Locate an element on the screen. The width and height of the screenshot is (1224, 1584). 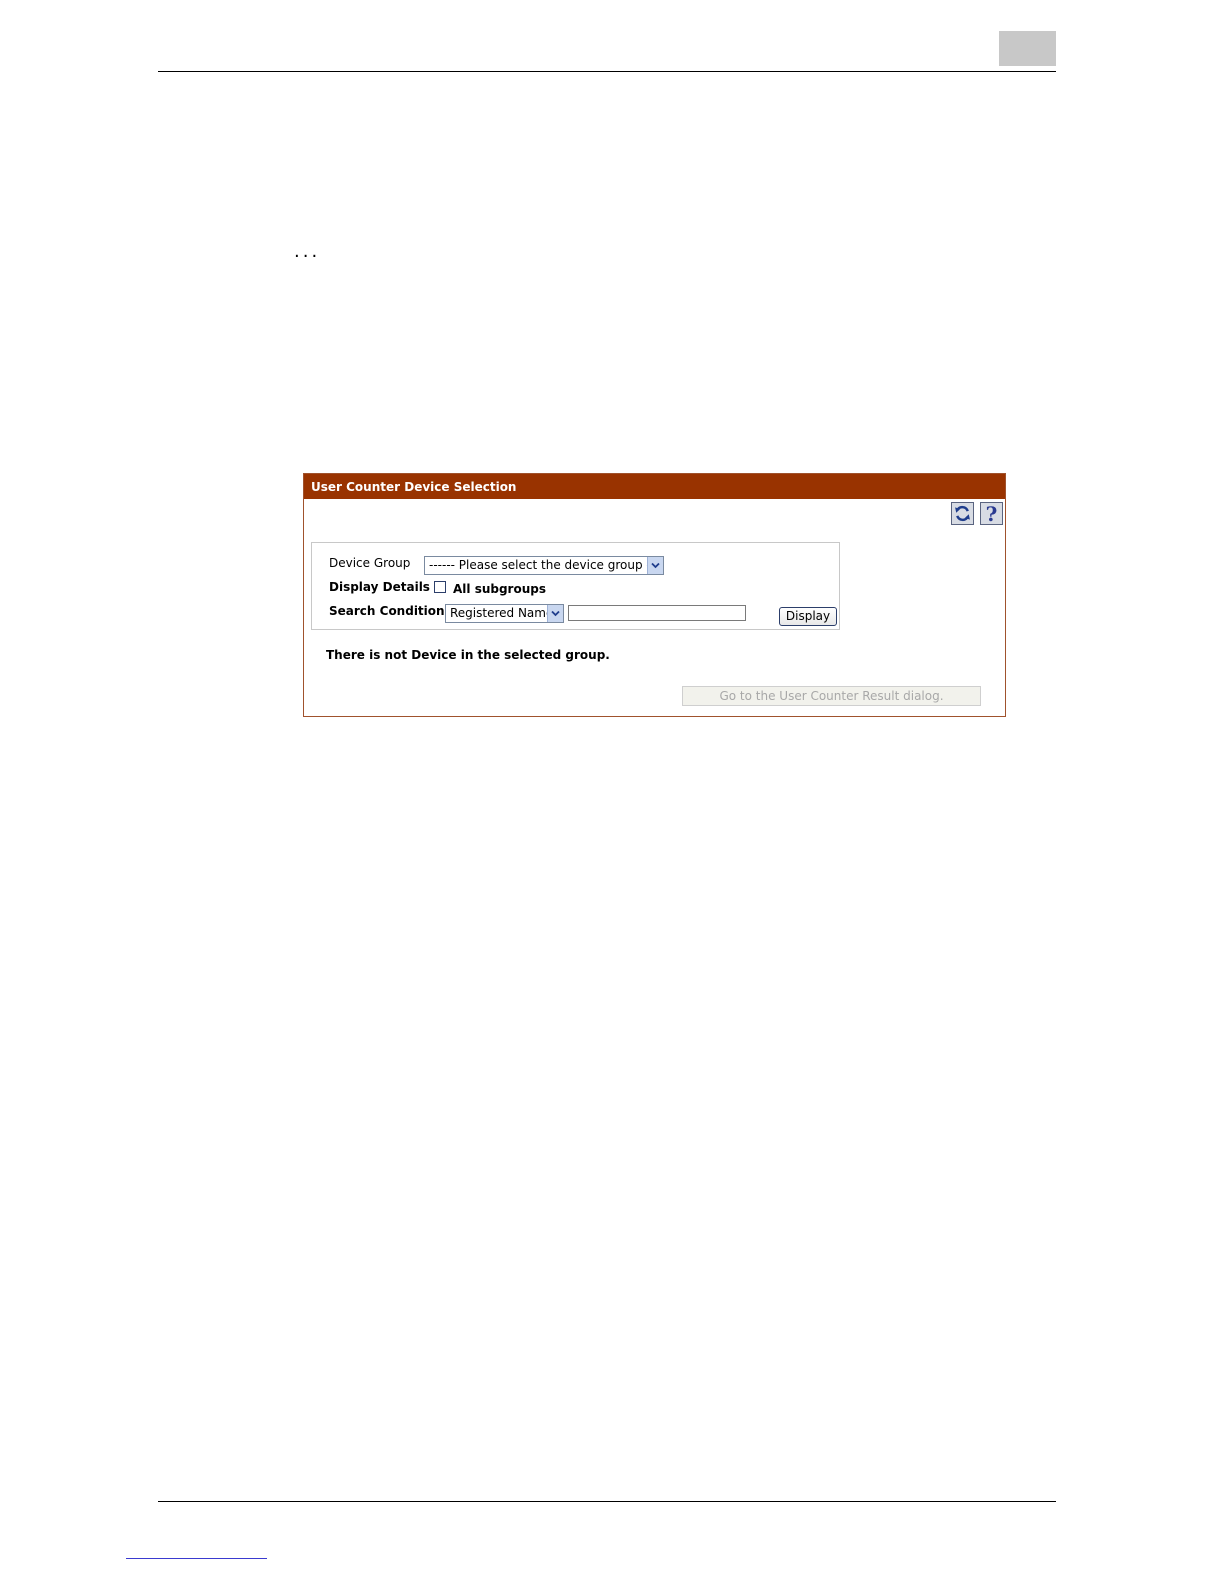
all-subgroups-checkbox is located at coordinates (440, 587).